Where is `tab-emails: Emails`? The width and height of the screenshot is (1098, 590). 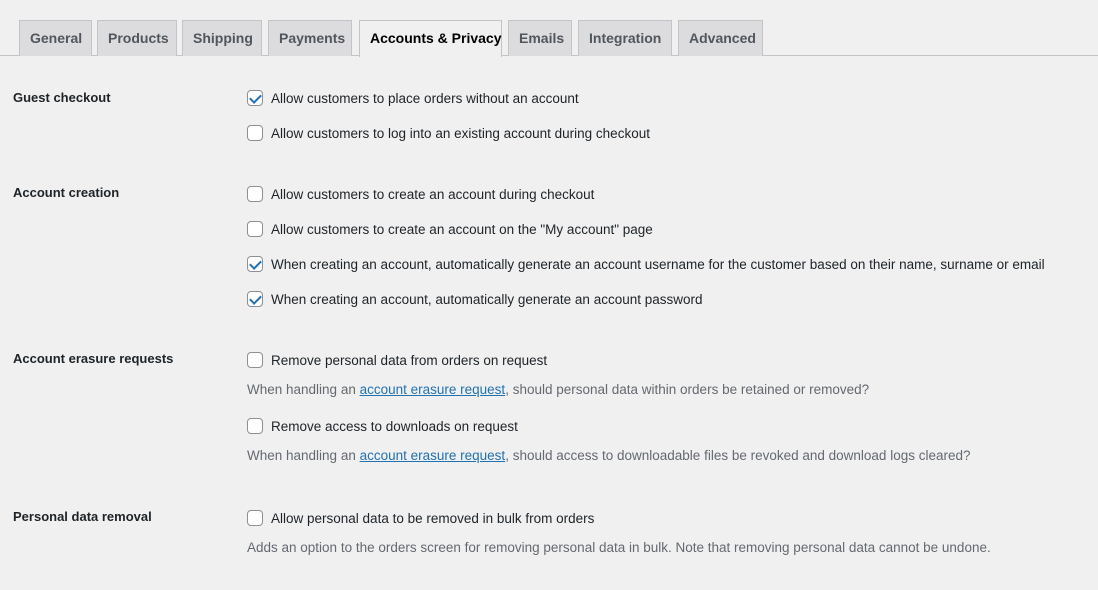 tab-emails: Emails is located at coordinates (540, 38).